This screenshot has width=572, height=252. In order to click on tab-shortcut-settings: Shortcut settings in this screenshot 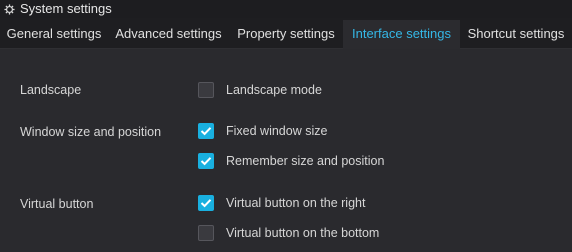, I will do `click(516, 34)`.